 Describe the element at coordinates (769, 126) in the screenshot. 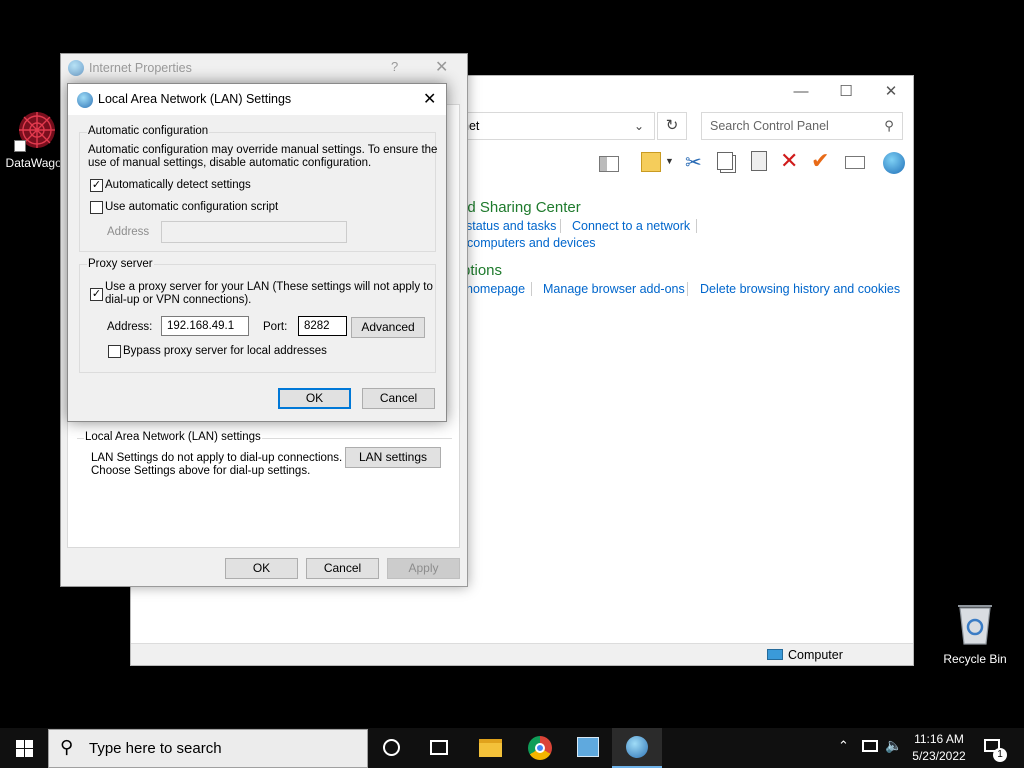

I see `search-placeholder: Search Control Panel` at that location.